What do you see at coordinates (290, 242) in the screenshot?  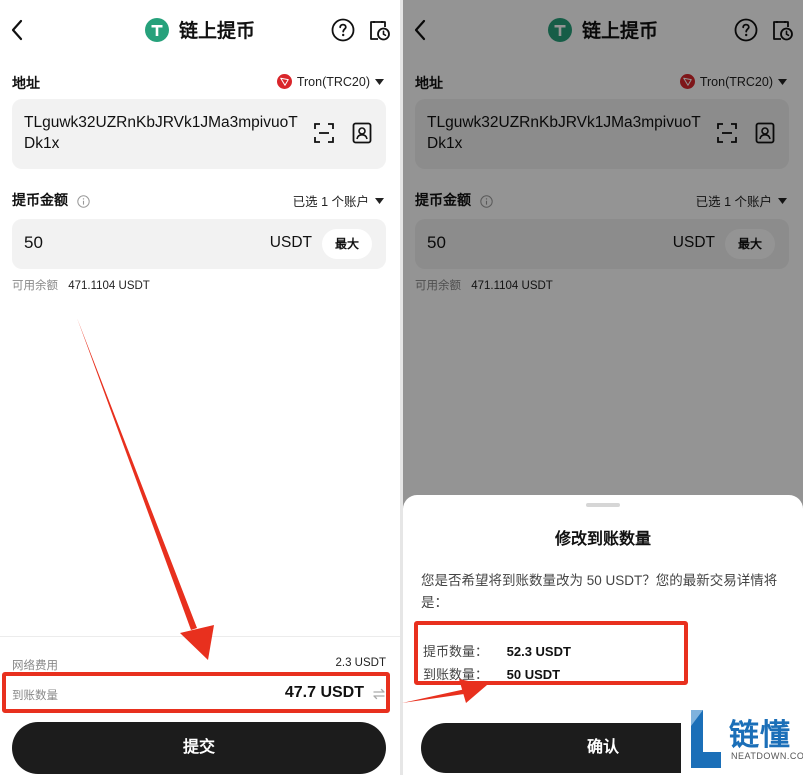 I see `amount-unit: USDT` at bounding box center [290, 242].